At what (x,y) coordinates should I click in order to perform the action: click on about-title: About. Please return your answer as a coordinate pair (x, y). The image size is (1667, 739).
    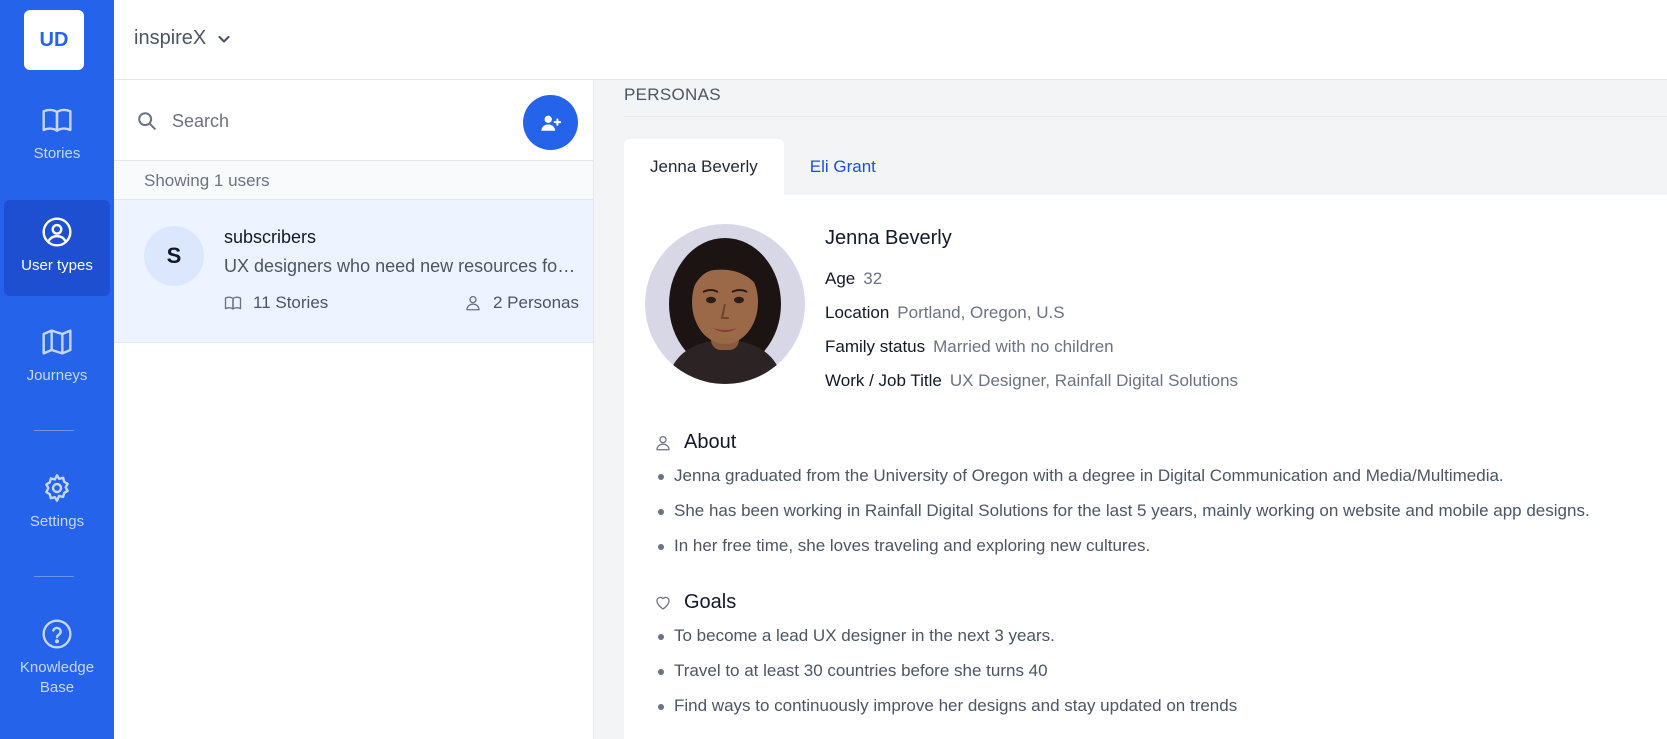
    Looking at the image, I should click on (710, 442).